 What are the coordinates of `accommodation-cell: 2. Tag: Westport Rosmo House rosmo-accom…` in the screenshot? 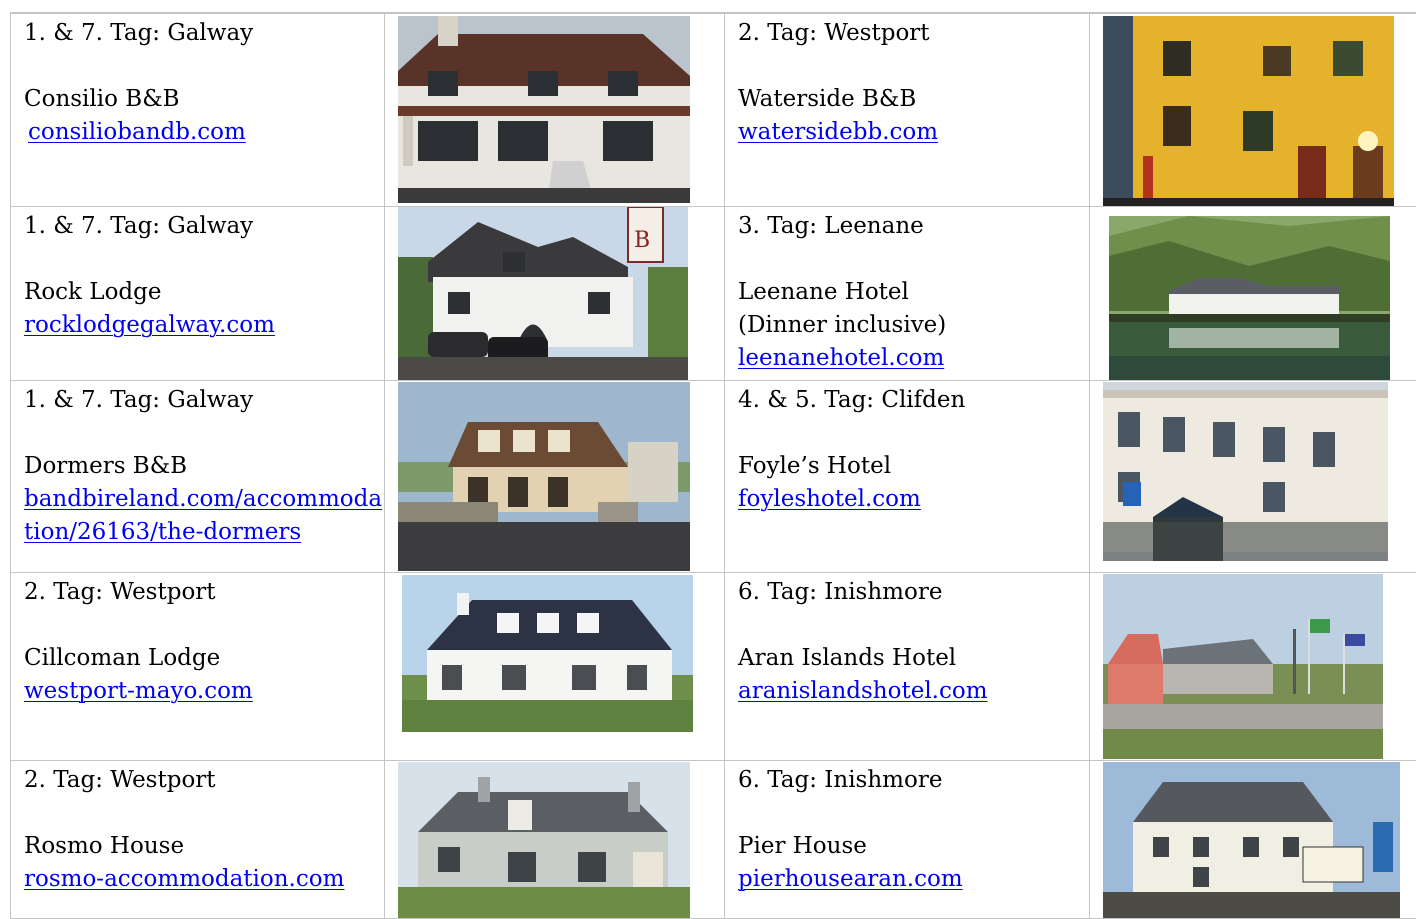 It's located at (198, 839).